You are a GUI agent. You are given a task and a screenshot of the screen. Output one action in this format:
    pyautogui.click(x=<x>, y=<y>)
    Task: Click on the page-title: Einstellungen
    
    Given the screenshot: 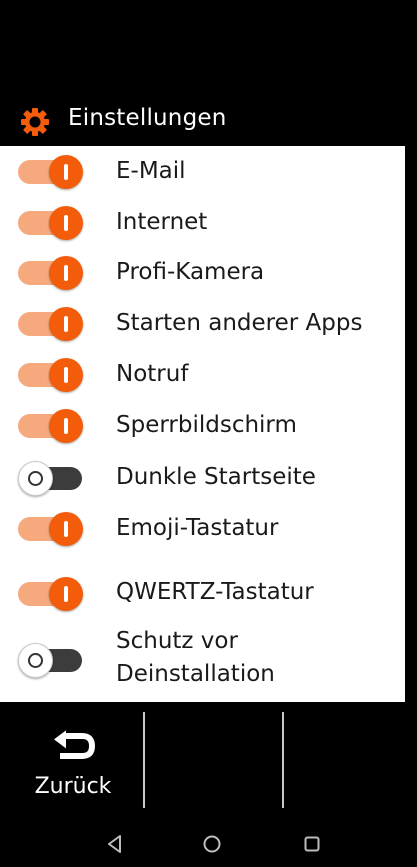 What is the action you would take?
    pyautogui.click(x=147, y=118)
    